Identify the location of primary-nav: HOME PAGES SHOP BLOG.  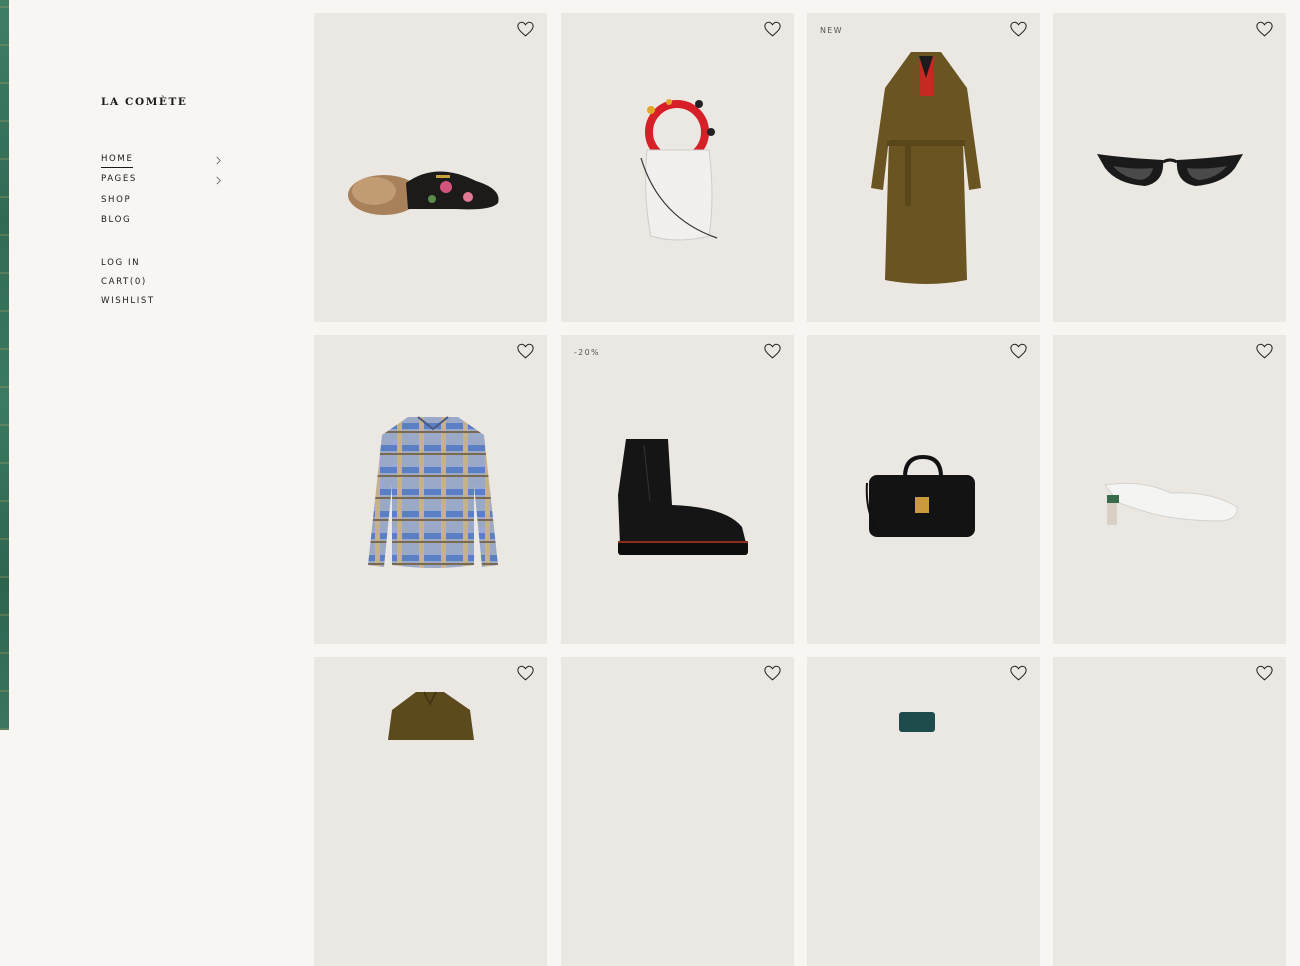
(162, 192).